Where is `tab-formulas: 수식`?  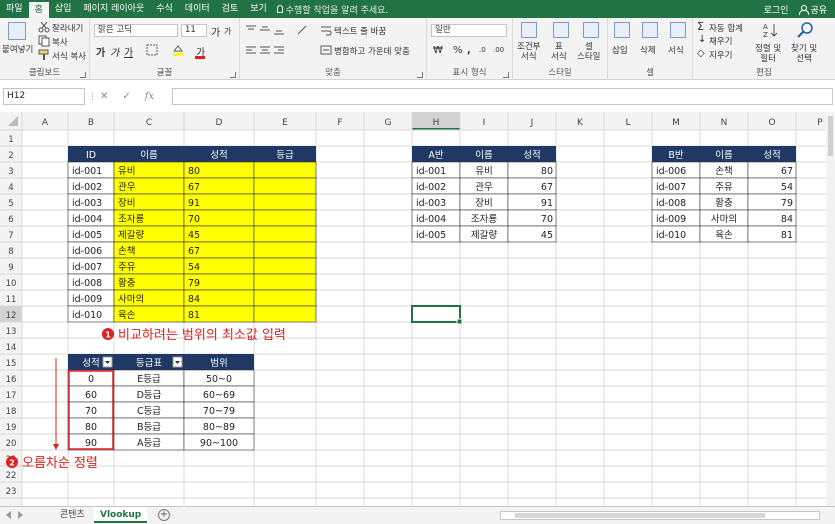 tab-formulas: 수식 is located at coordinates (164, 9).